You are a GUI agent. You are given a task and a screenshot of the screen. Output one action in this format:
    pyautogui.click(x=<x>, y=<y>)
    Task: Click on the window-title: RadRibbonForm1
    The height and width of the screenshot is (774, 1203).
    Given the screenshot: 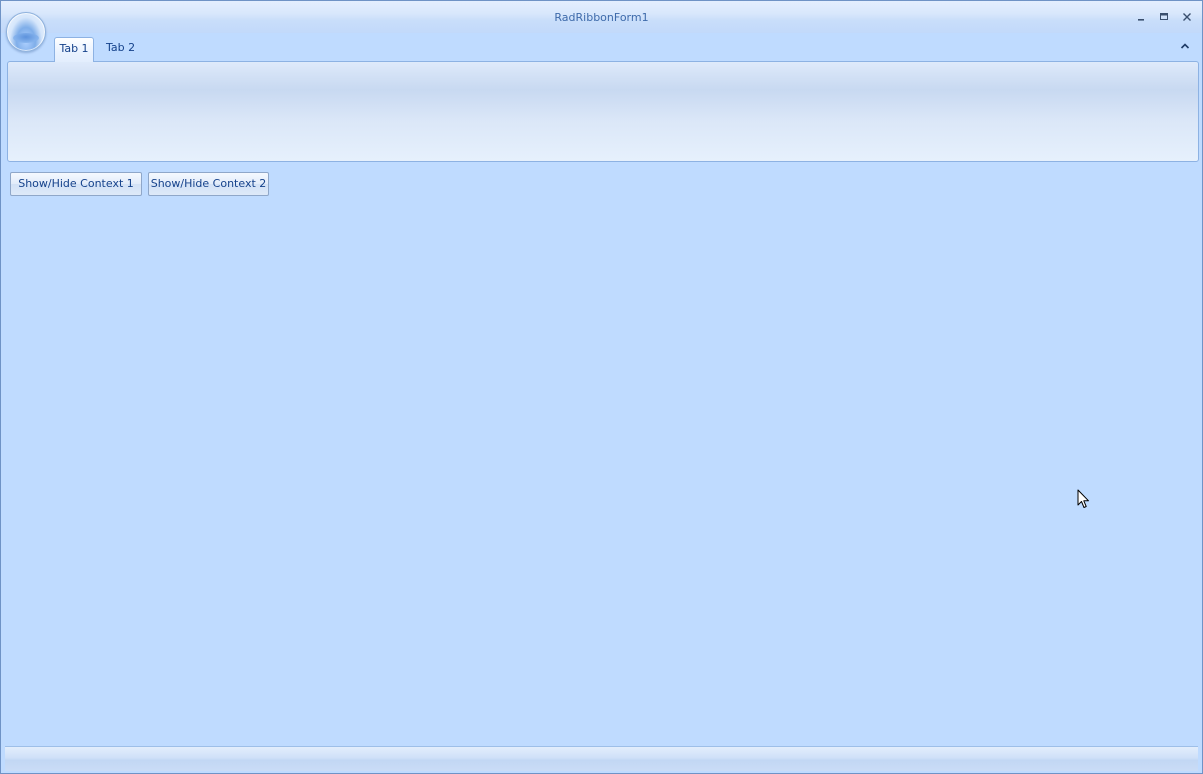 What is the action you would take?
    pyautogui.click(x=601, y=17)
    